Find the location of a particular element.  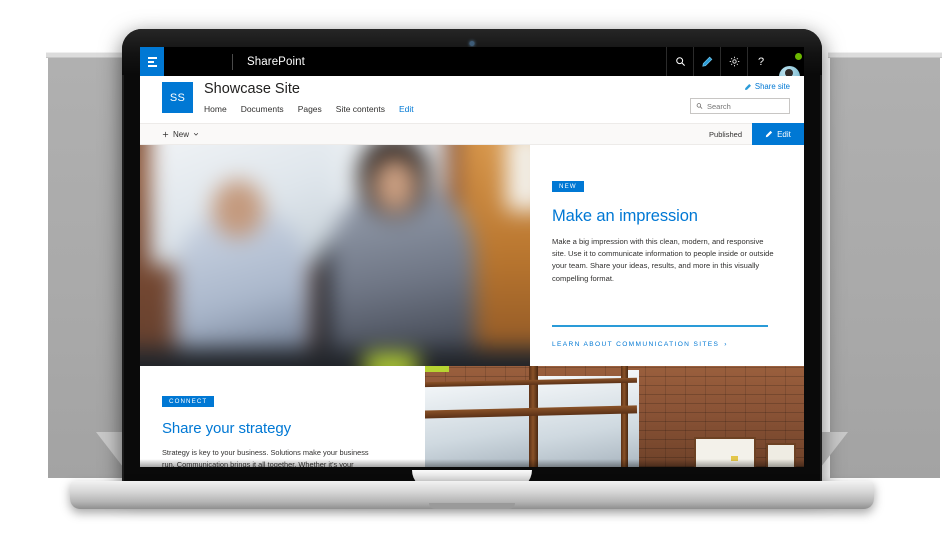

suite-divider is located at coordinates (232, 61).